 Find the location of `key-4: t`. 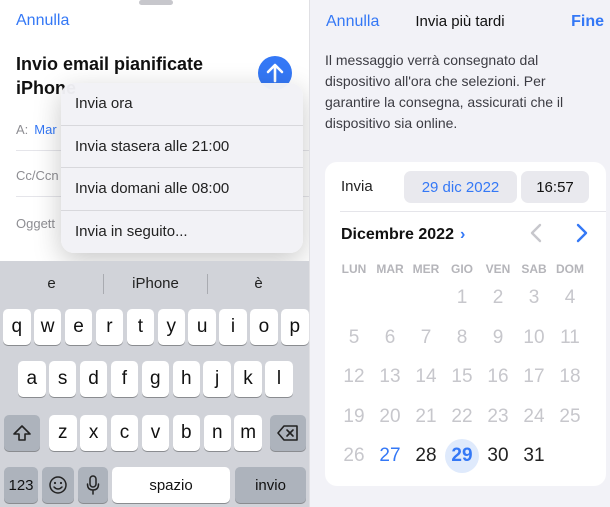

key-4: t is located at coordinates (140, 327).